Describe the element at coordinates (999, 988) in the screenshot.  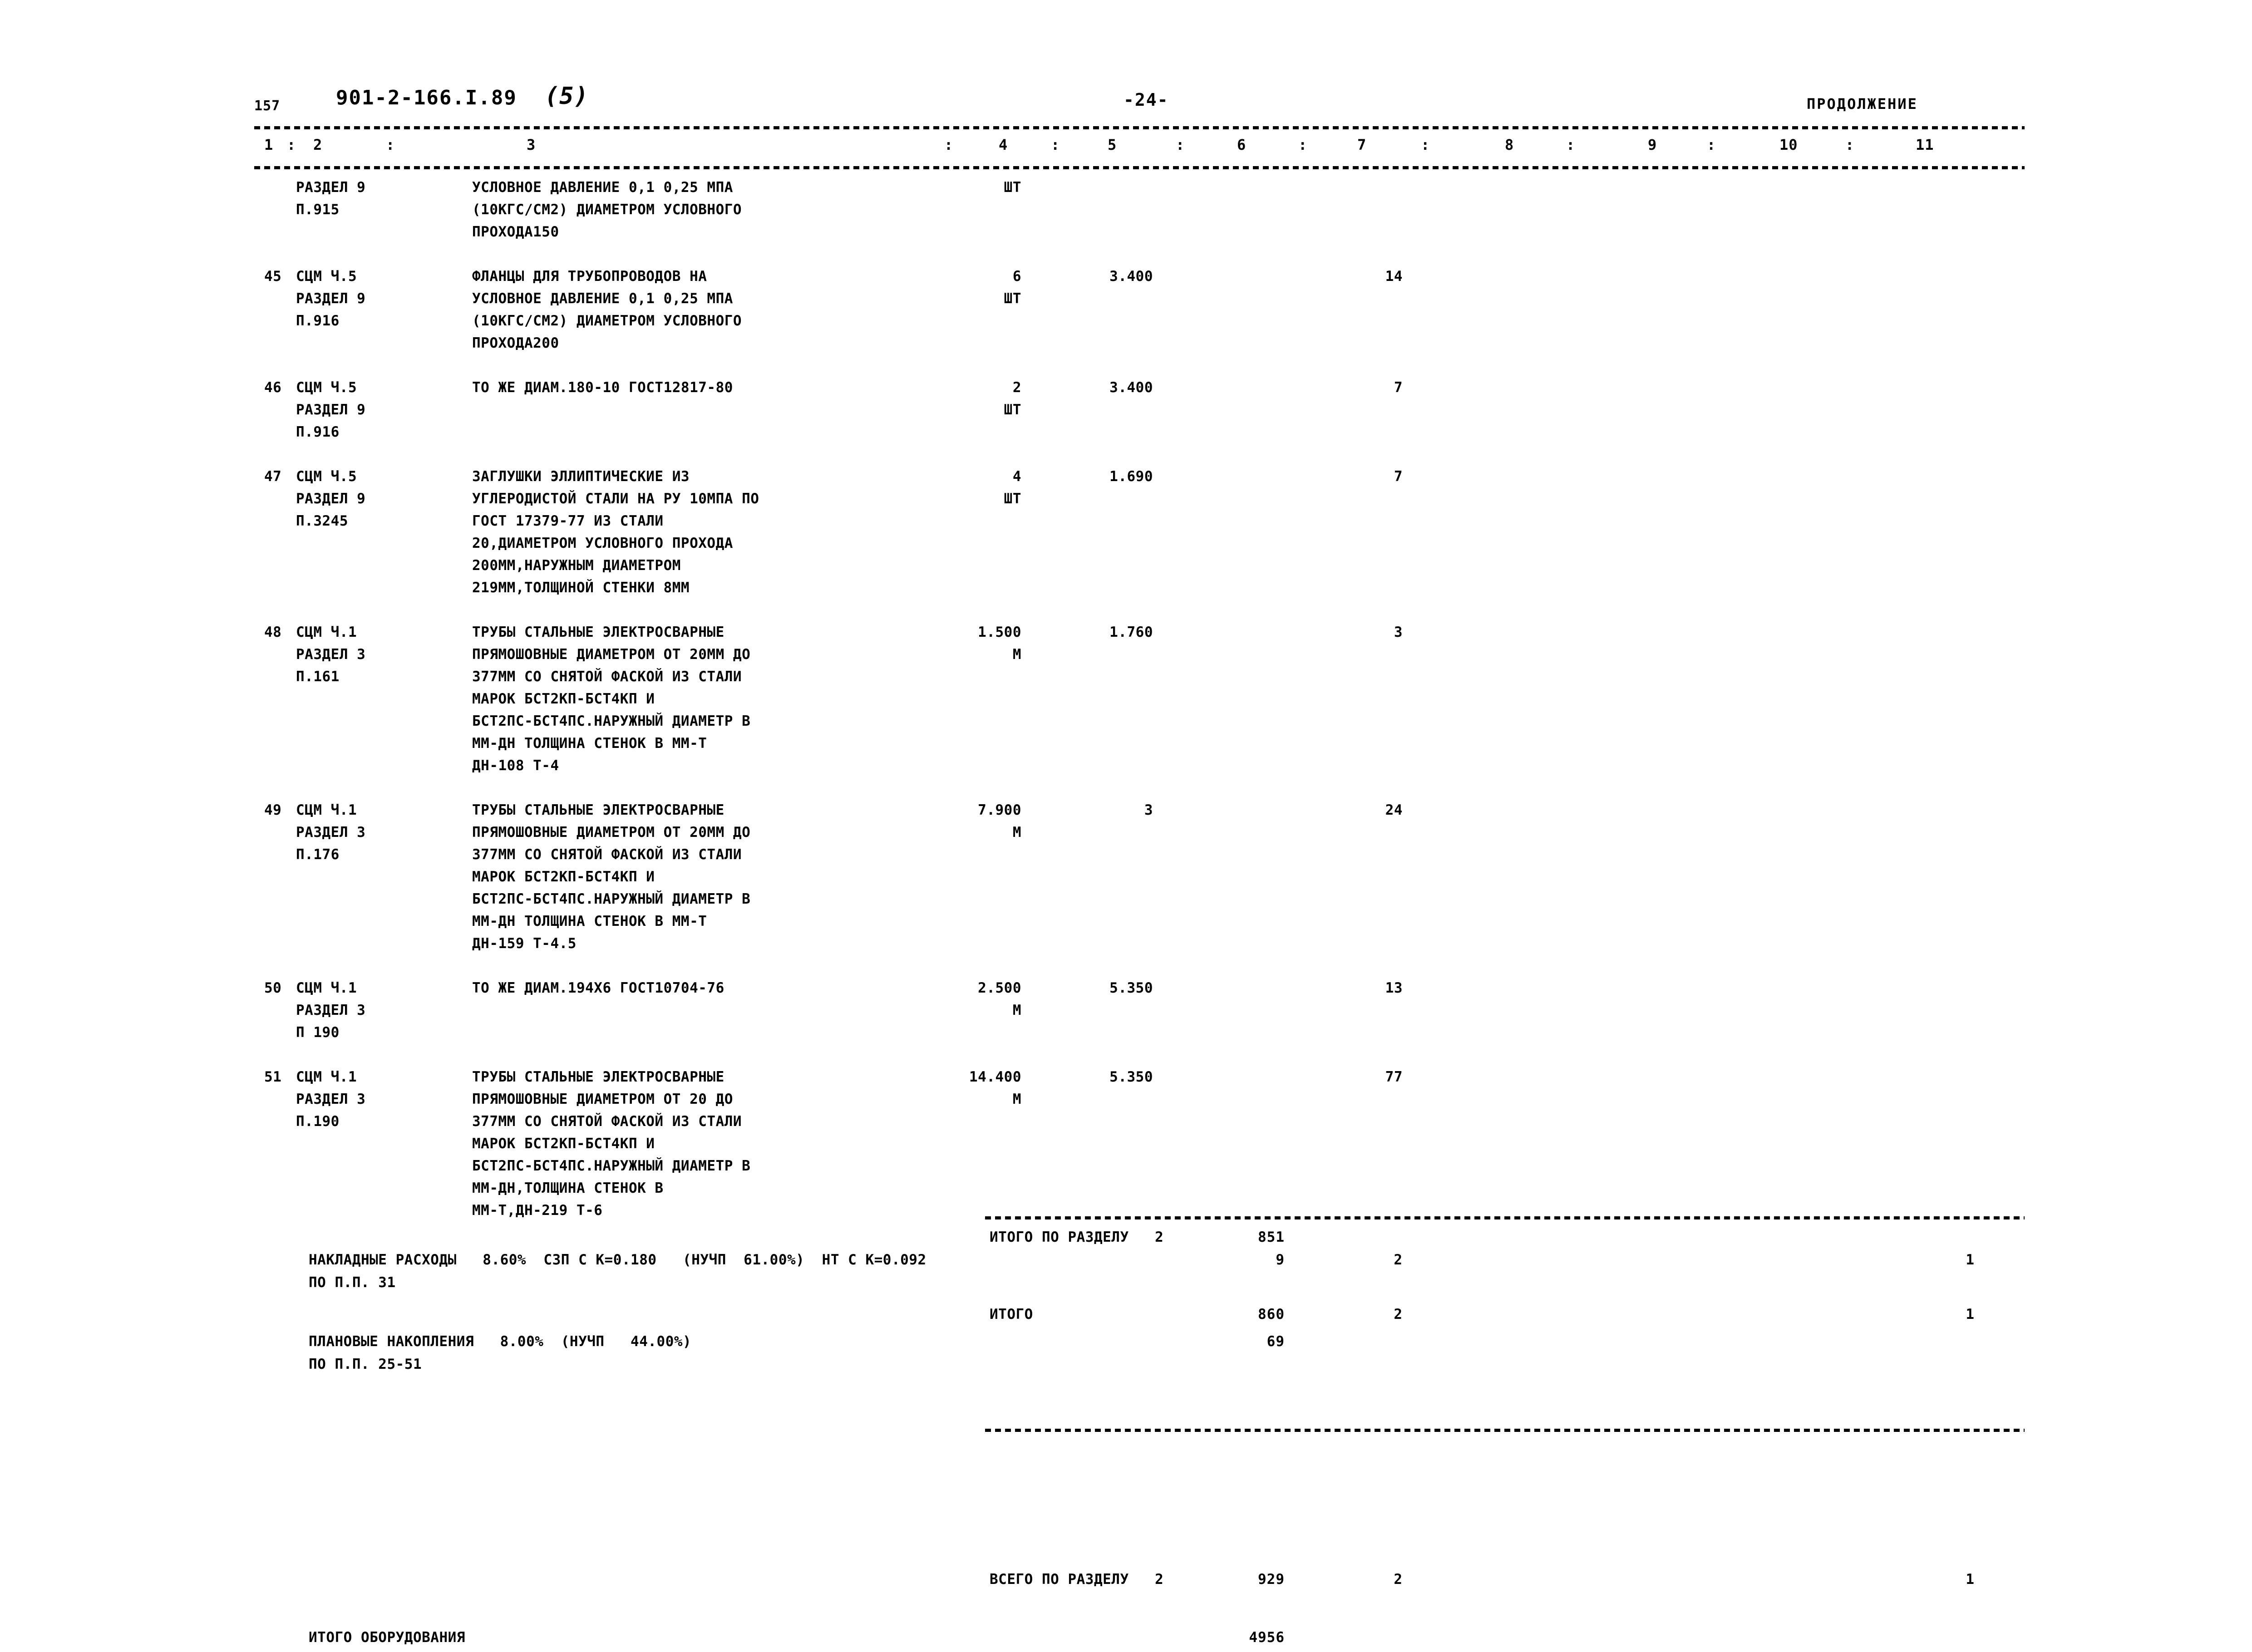
I see `row-quantity: 2.500` at that location.